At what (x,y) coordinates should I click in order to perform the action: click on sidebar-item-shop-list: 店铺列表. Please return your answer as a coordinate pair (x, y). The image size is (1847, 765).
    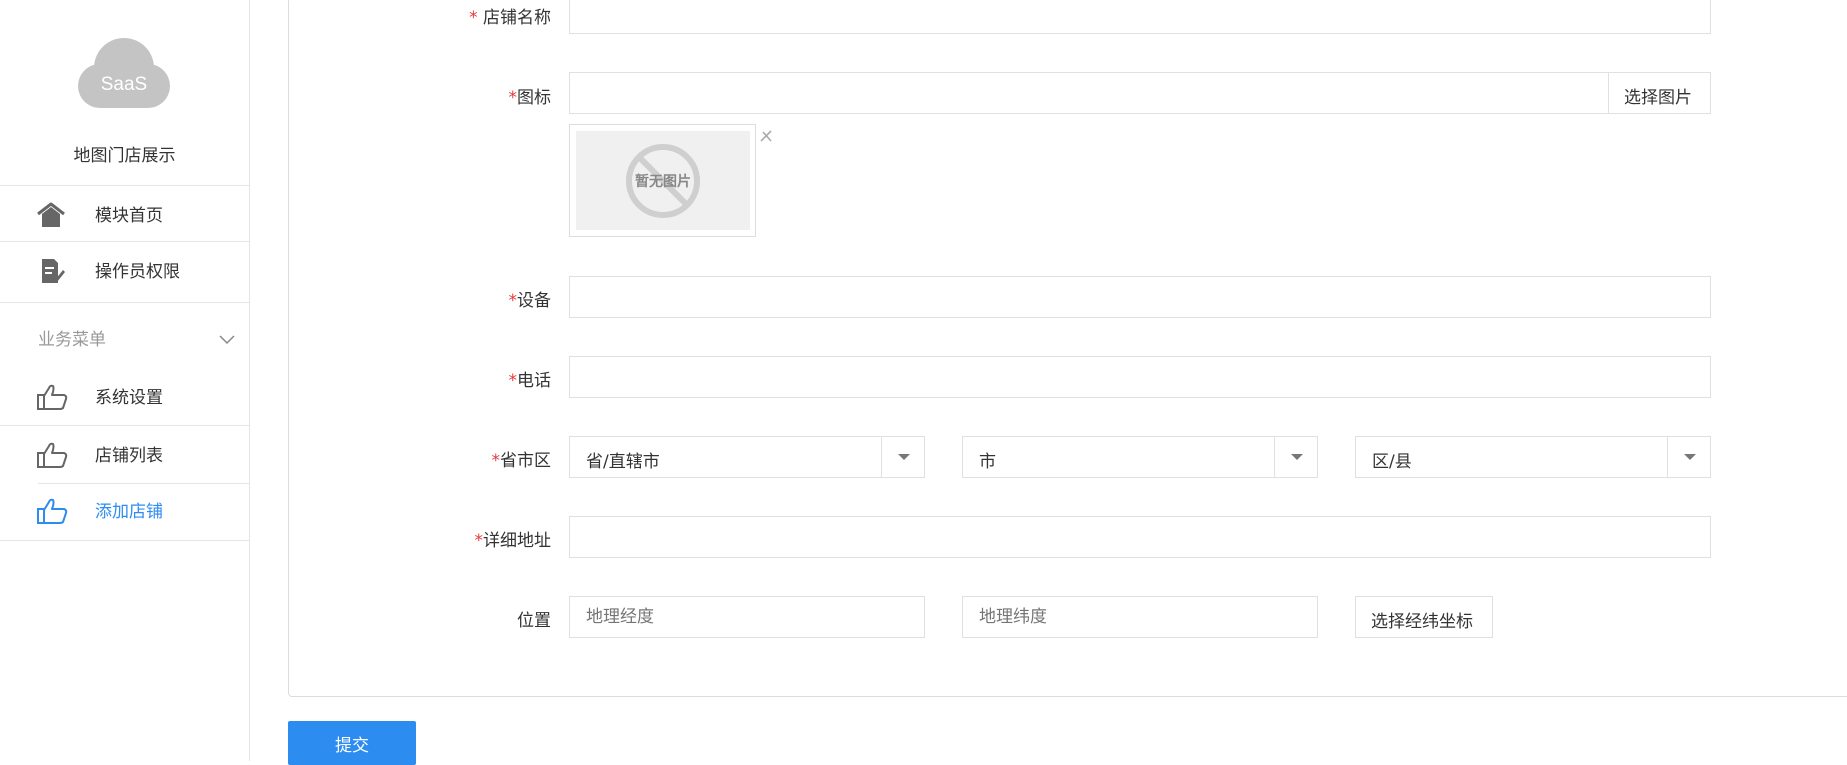
    Looking at the image, I should click on (124, 454).